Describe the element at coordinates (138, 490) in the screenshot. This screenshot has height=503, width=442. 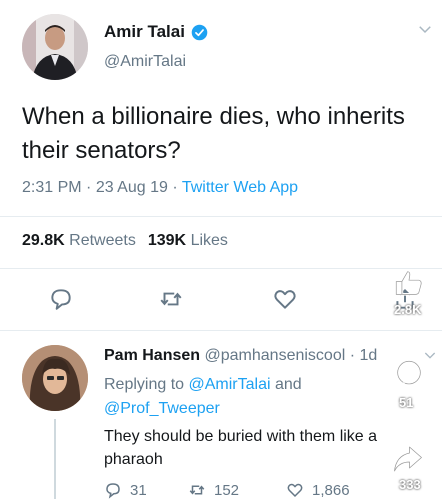
I see `reply-count: 31` at that location.